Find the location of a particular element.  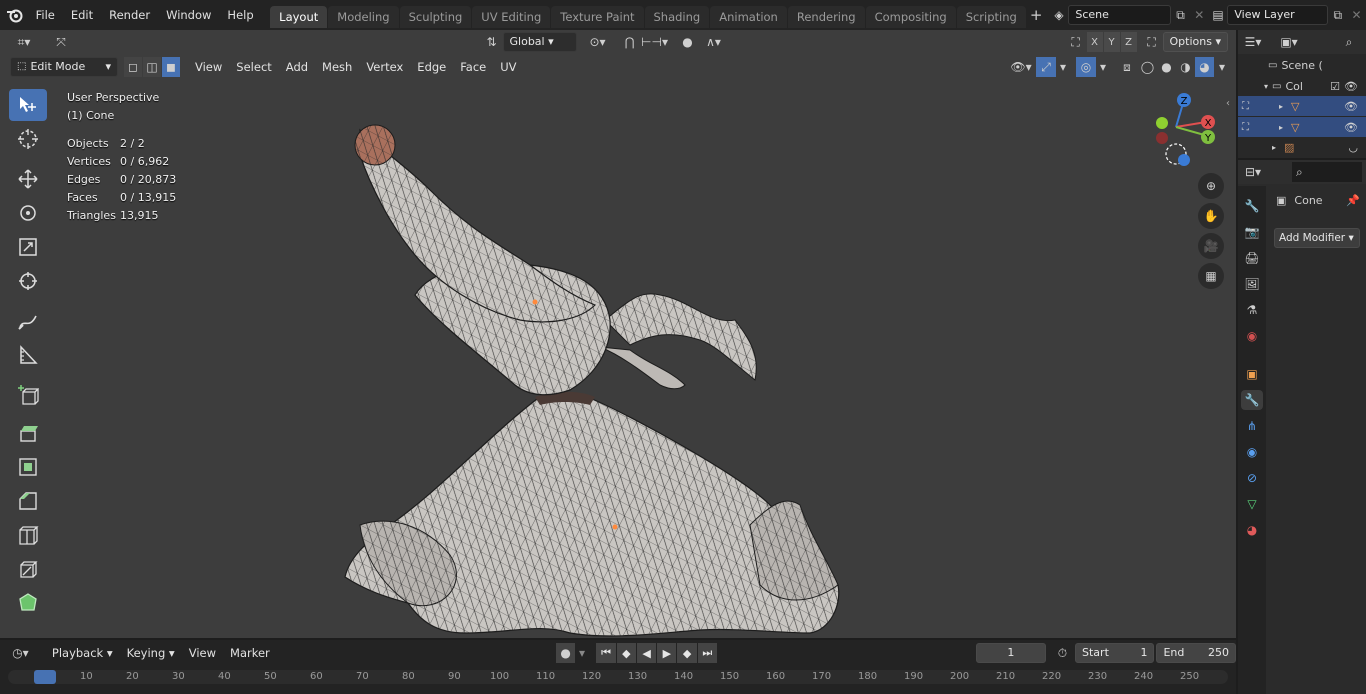

snap-icon: ⋂ is located at coordinates (630, 42).